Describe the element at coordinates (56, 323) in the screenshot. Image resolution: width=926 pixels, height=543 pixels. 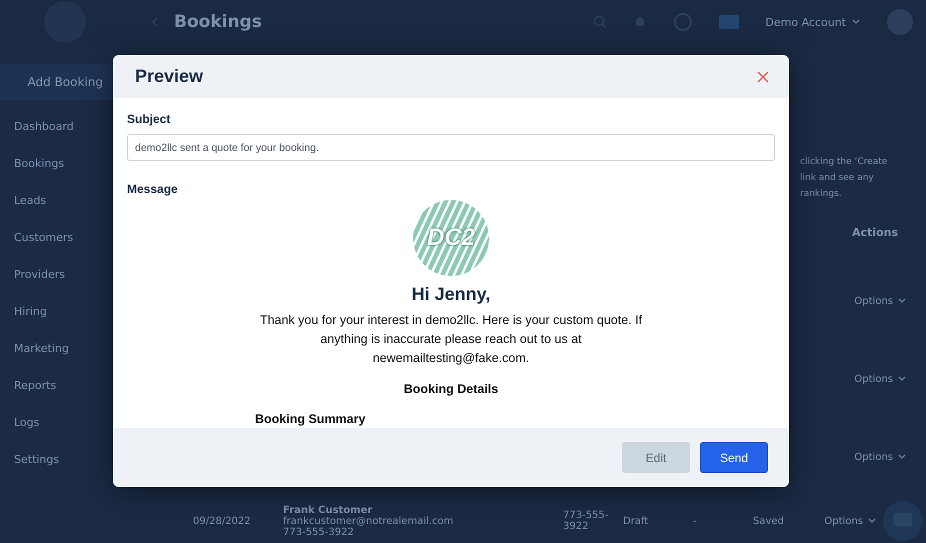
I see `sidebar-item: Hiring` at that location.